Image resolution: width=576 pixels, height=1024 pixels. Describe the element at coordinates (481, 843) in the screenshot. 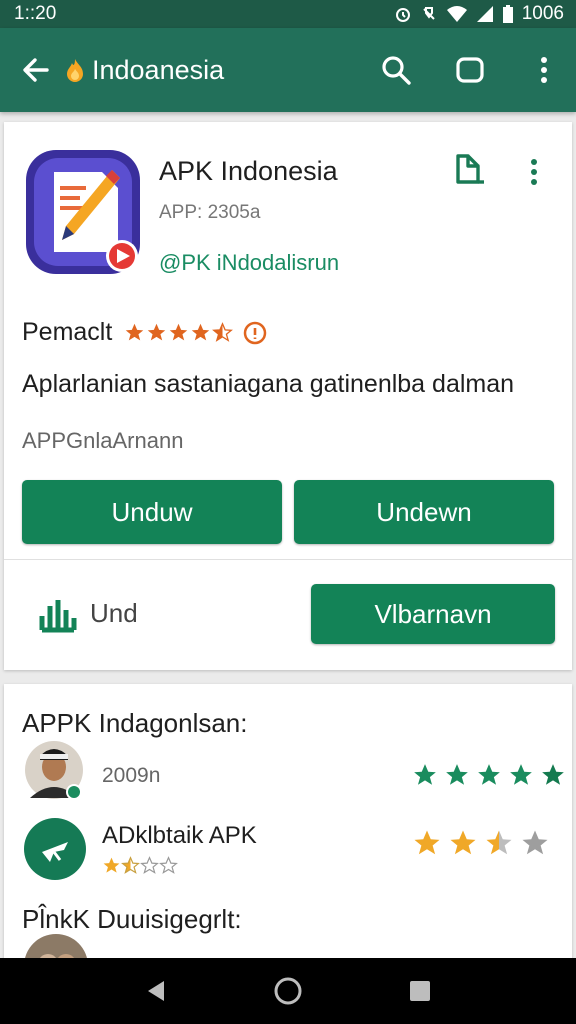

I see `related-app-stars` at that location.